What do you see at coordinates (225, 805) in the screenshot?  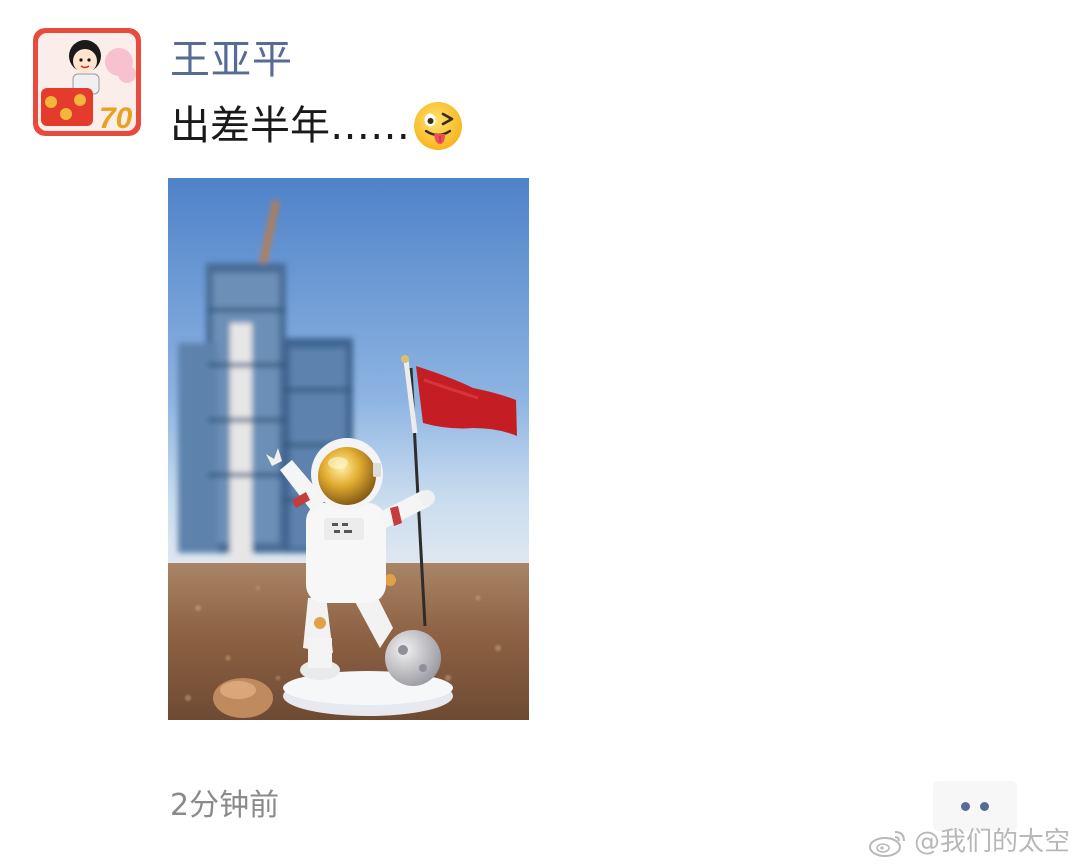 I see `post-timestamp: 2分钟前` at bounding box center [225, 805].